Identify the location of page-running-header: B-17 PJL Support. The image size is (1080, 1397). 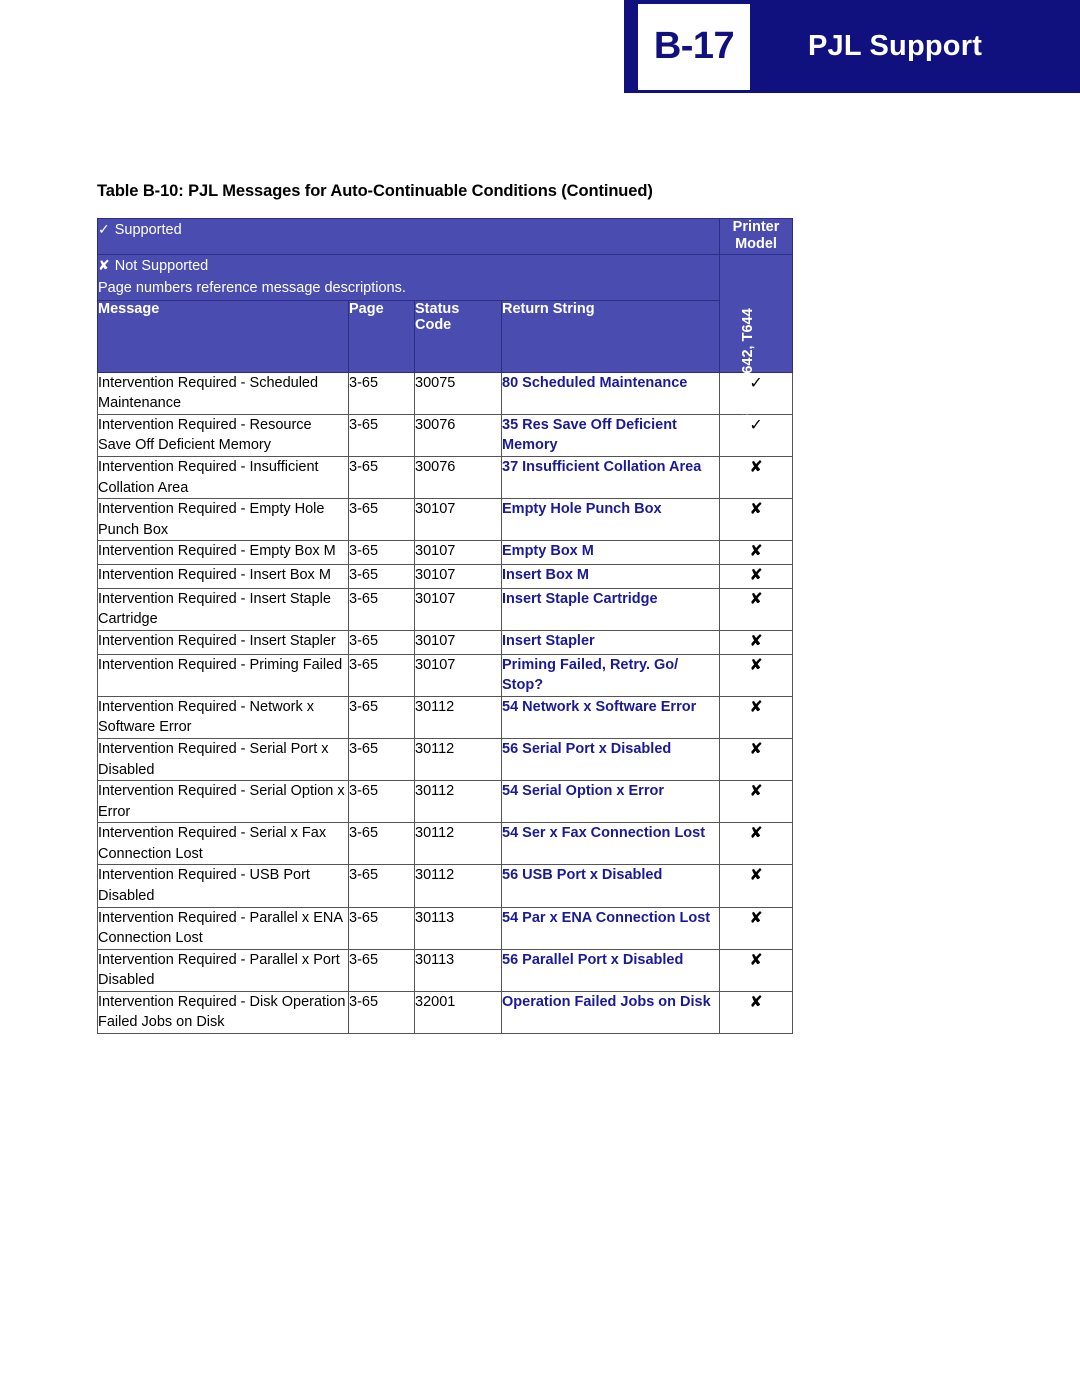
(852, 46).